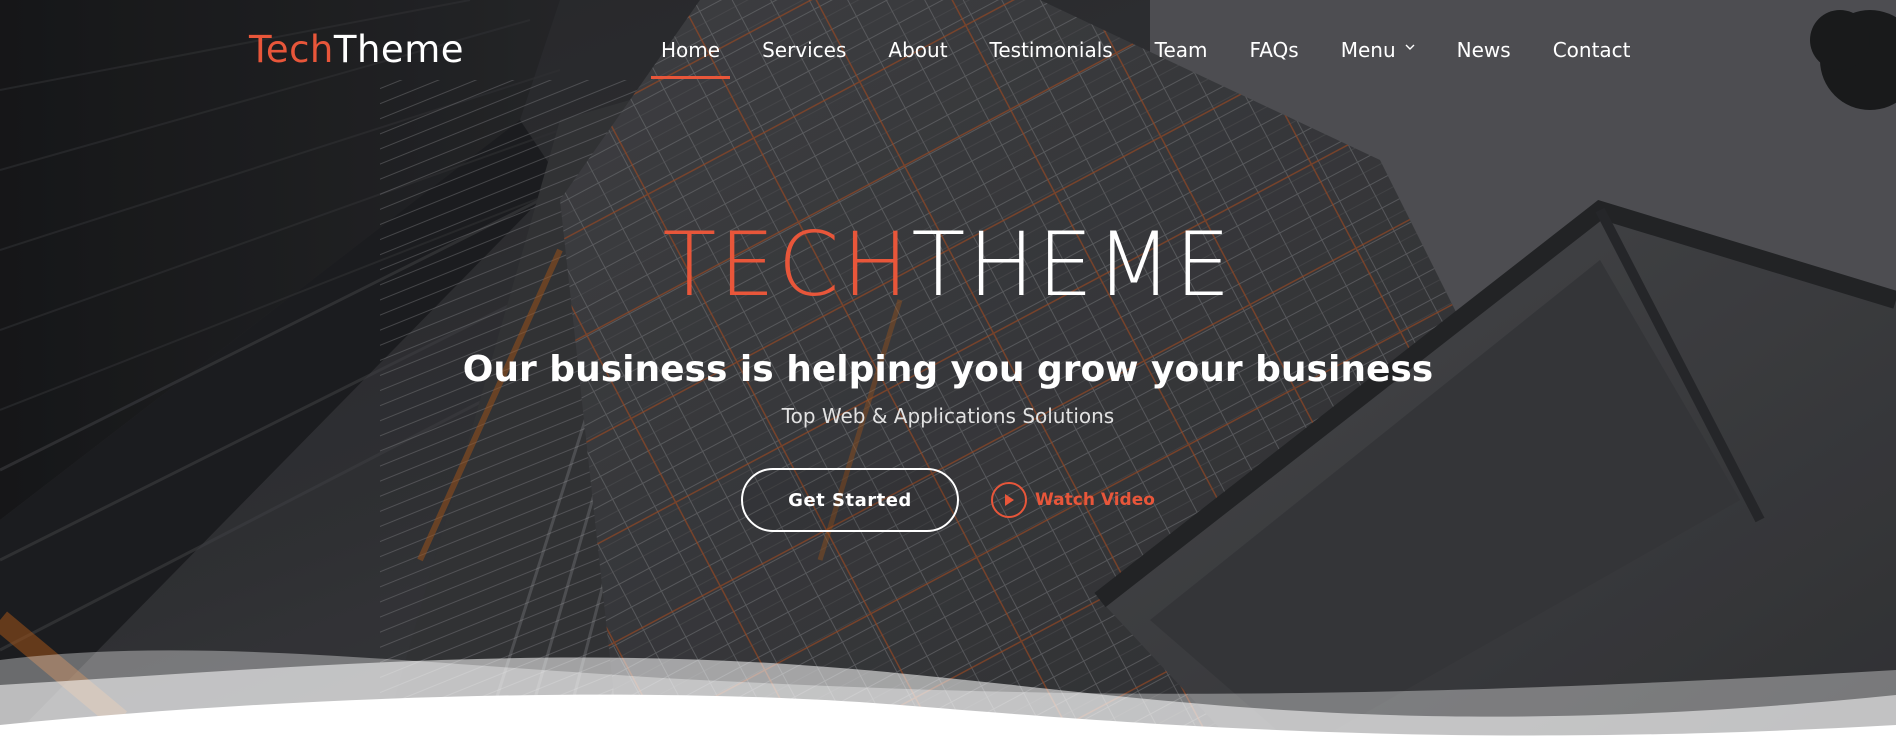  What do you see at coordinates (1410, 47) in the screenshot?
I see `chevron-down-icon` at bounding box center [1410, 47].